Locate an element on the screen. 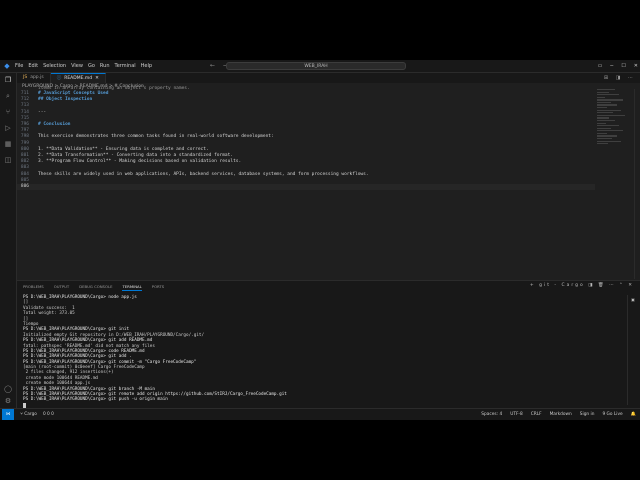 The height and width of the screenshot is (480, 640). source-control-icon: ⑂ is located at coordinates (8, 112).